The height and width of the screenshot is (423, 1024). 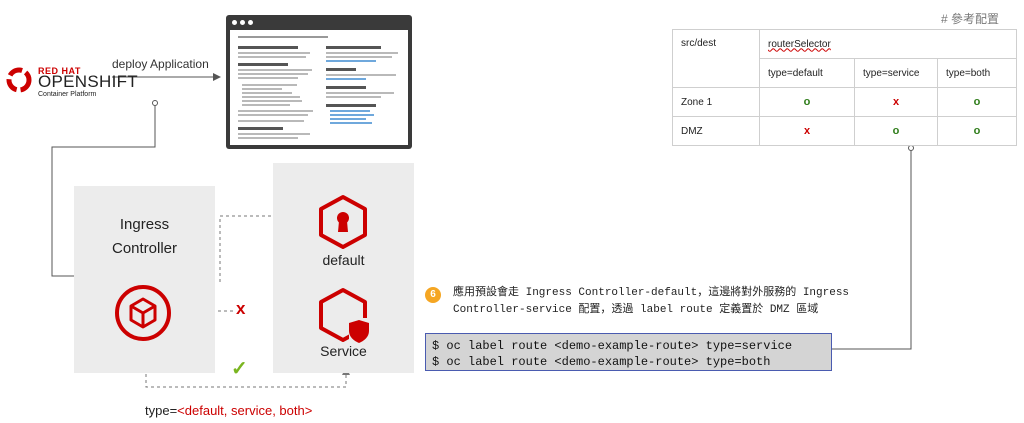 I want to click on table-row-name: DMZ, so click(x=716, y=131).